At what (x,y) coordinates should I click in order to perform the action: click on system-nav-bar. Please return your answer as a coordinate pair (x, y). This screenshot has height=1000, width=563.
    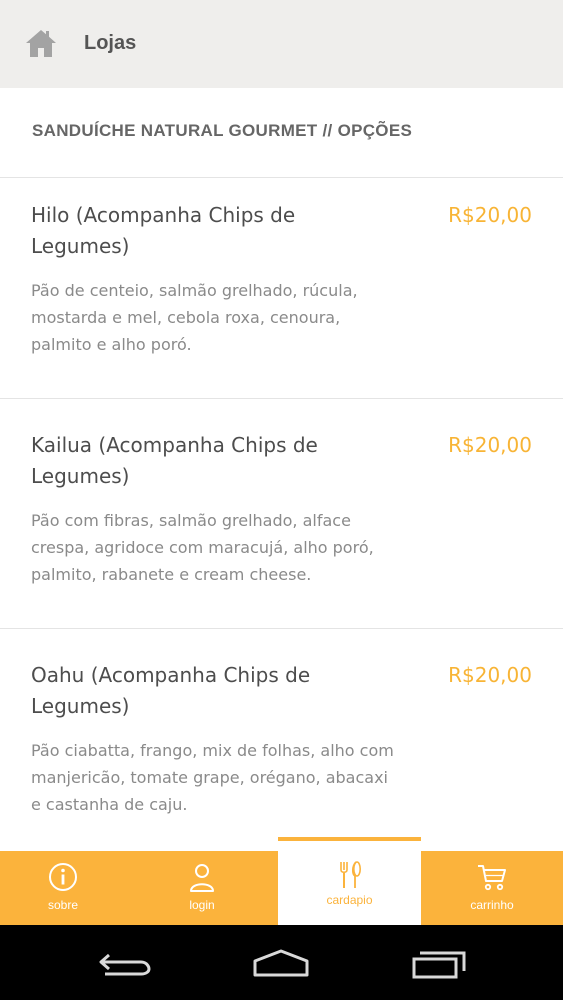
    Looking at the image, I should click on (281, 962).